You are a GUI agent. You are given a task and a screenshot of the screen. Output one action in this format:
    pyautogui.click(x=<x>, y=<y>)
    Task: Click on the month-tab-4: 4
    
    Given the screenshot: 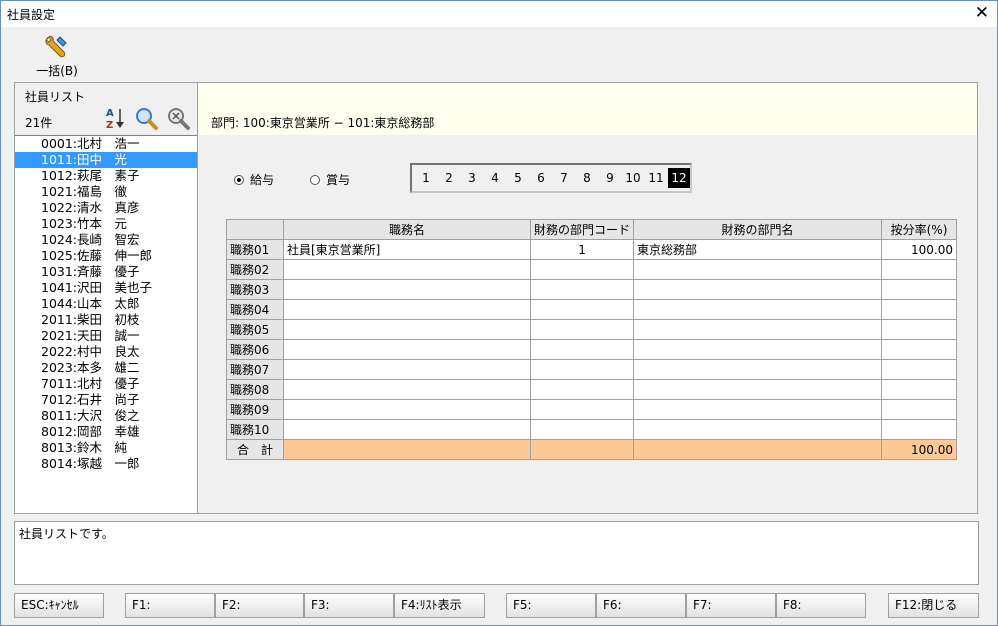 What is the action you would take?
    pyautogui.click(x=495, y=178)
    